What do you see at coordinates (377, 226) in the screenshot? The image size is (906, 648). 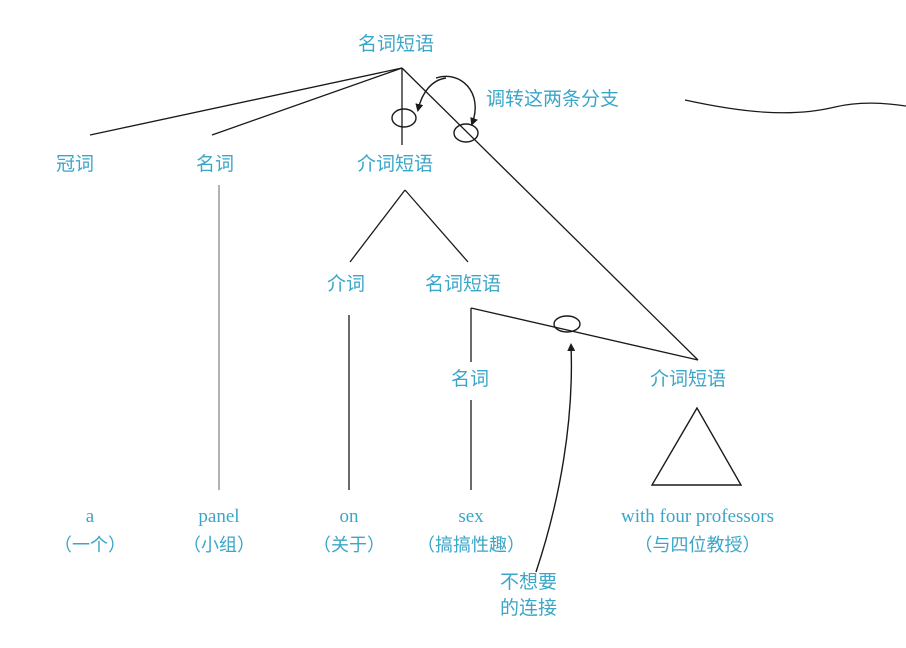 I see `branch-pp1-prep` at bounding box center [377, 226].